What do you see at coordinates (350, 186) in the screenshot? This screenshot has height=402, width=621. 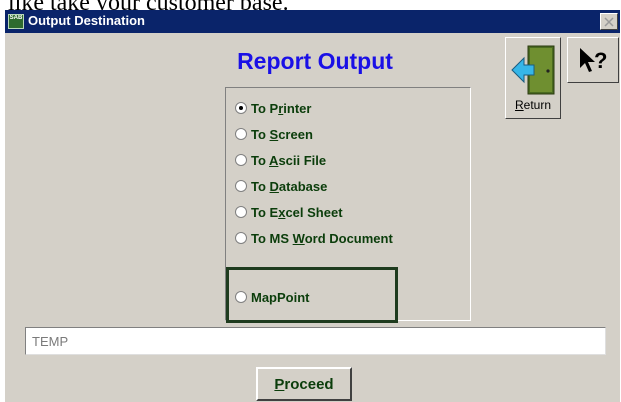 I see `option-to-database: To Database` at bounding box center [350, 186].